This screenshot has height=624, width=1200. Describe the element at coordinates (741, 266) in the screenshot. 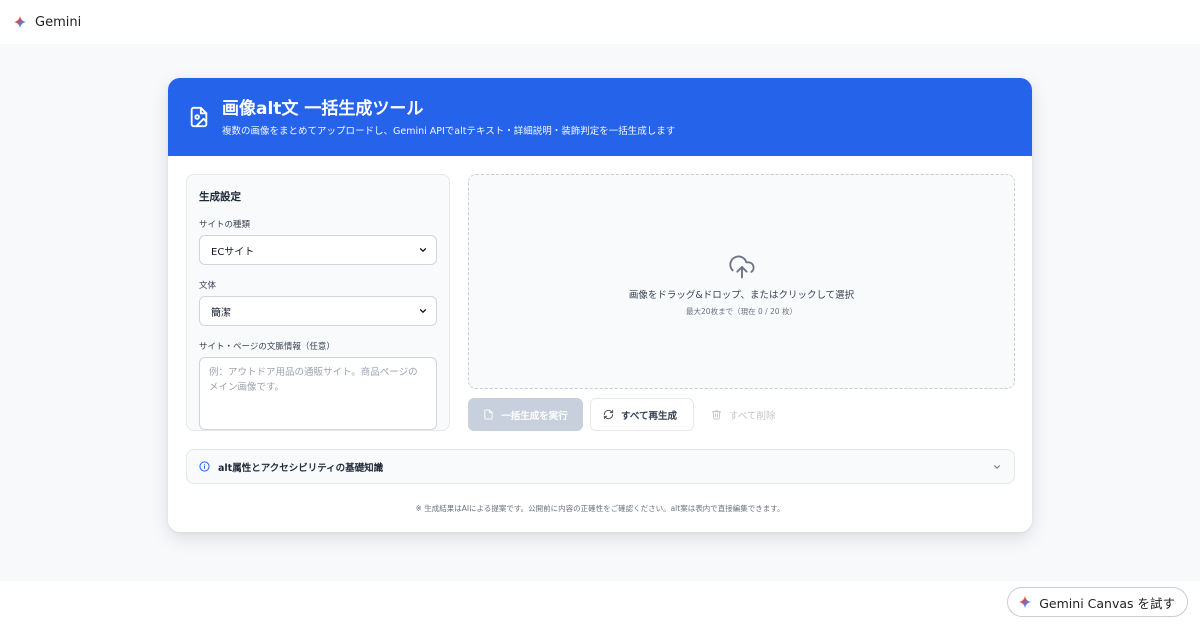

I see `cloud-upload-icon` at that location.